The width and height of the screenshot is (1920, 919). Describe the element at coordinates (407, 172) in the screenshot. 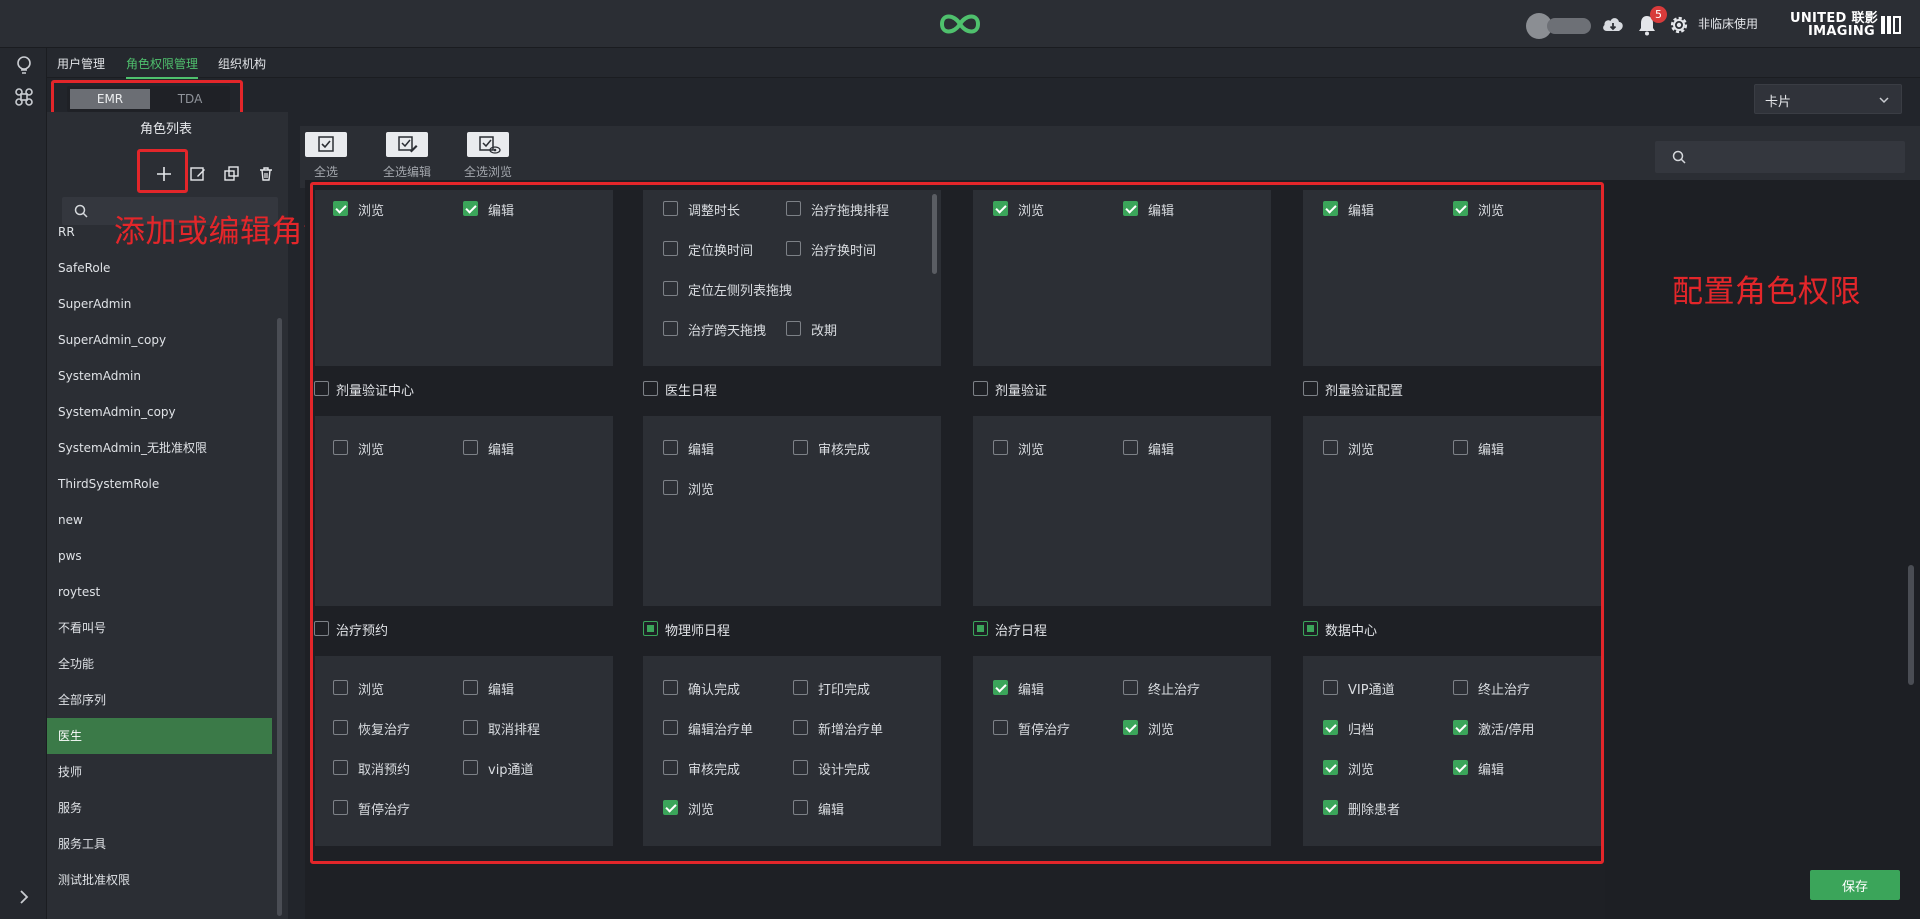

I see `select-all-edit-label: 全选编辑` at that location.